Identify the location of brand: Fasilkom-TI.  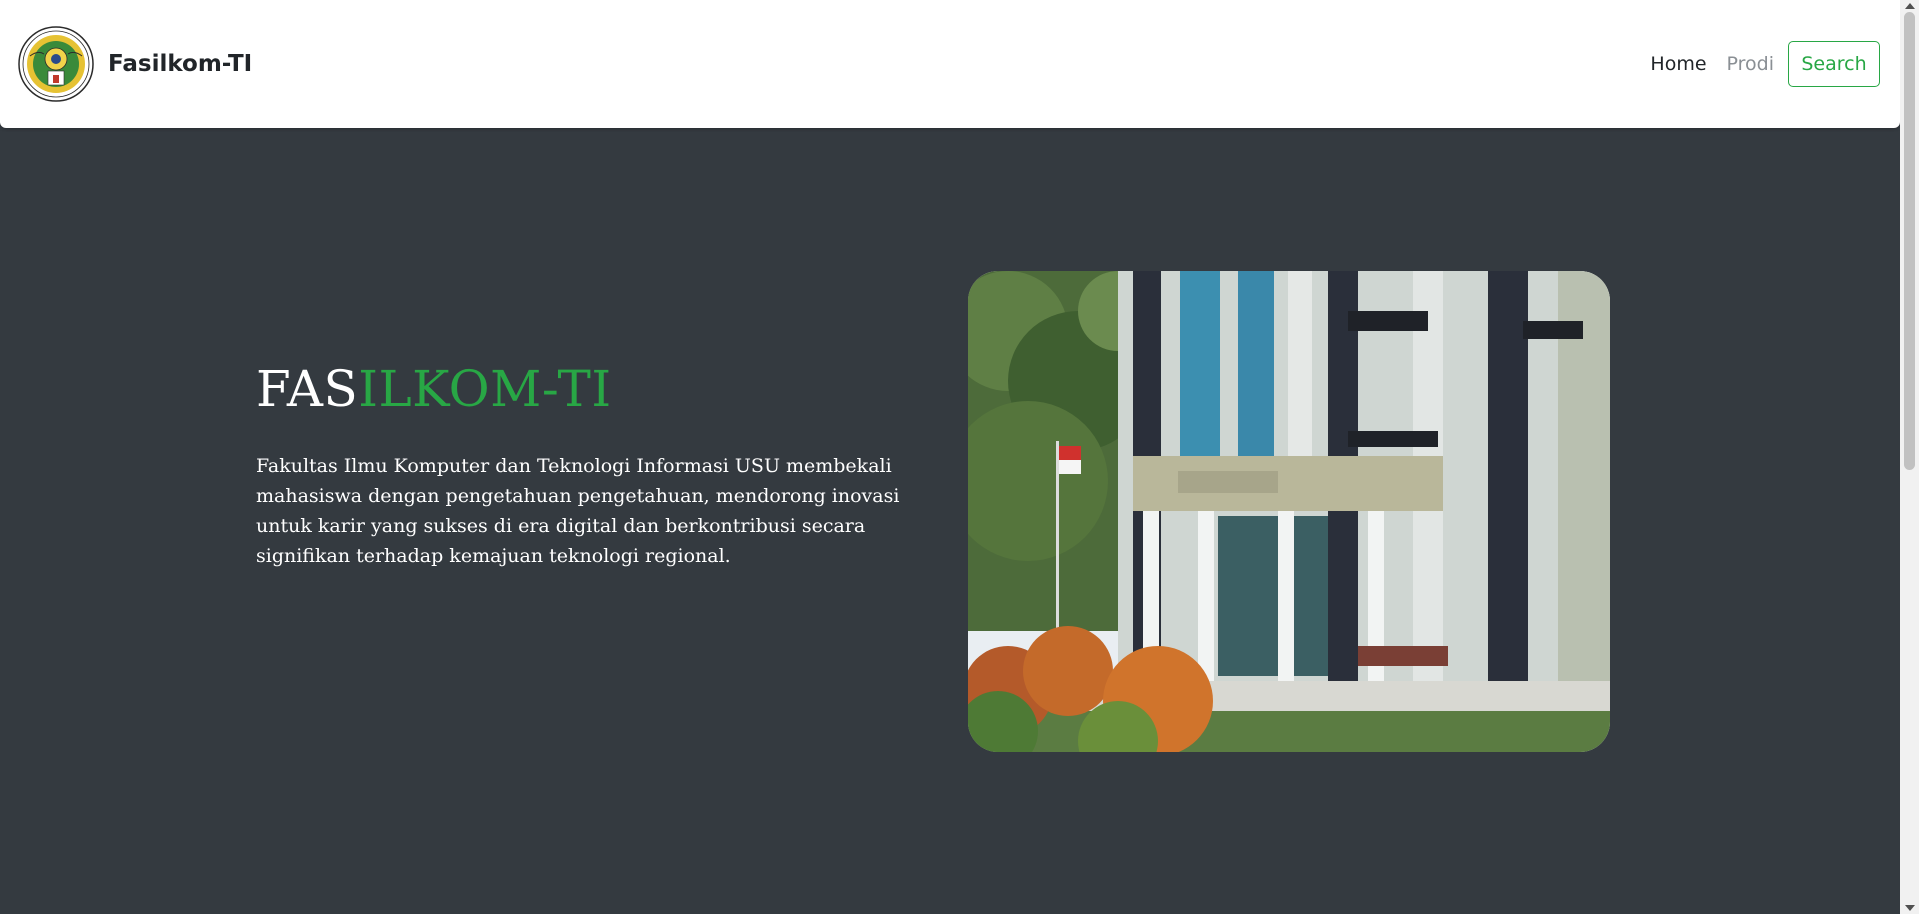
(135, 64).